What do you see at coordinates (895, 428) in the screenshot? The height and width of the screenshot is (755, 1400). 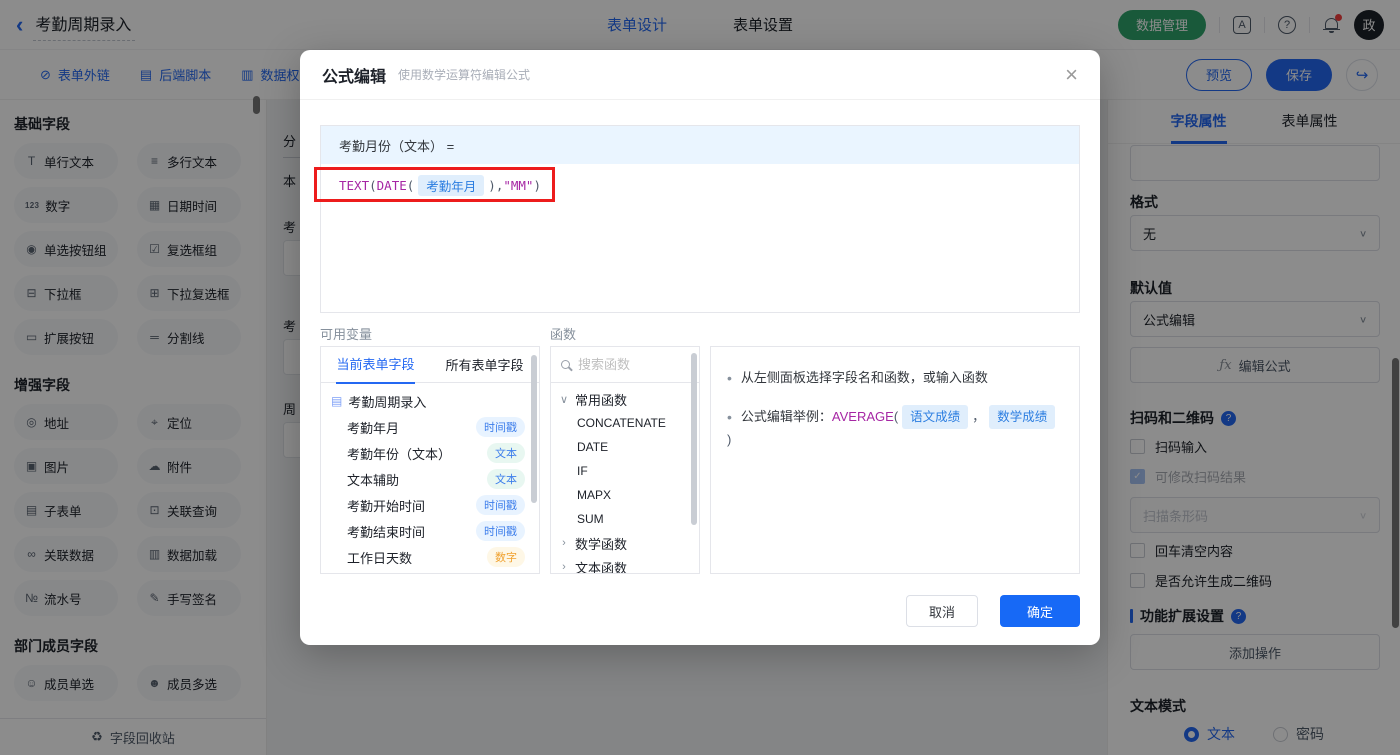 I see `help-example-line: • 公式编辑举例： AVERAGE(语文成绩，数学成绩)` at bounding box center [895, 428].